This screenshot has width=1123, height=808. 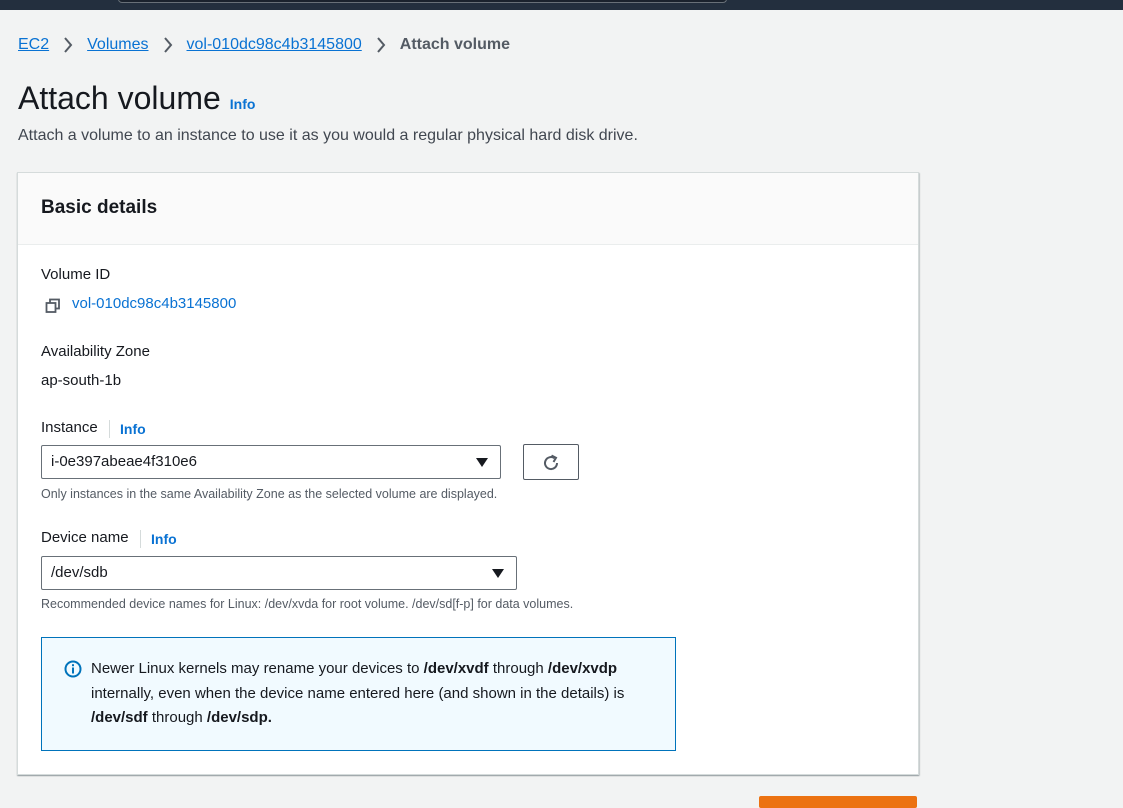 What do you see at coordinates (455, 44) in the screenshot?
I see `breadcrumb-current: Attach volume` at bounding box center [455, 44].